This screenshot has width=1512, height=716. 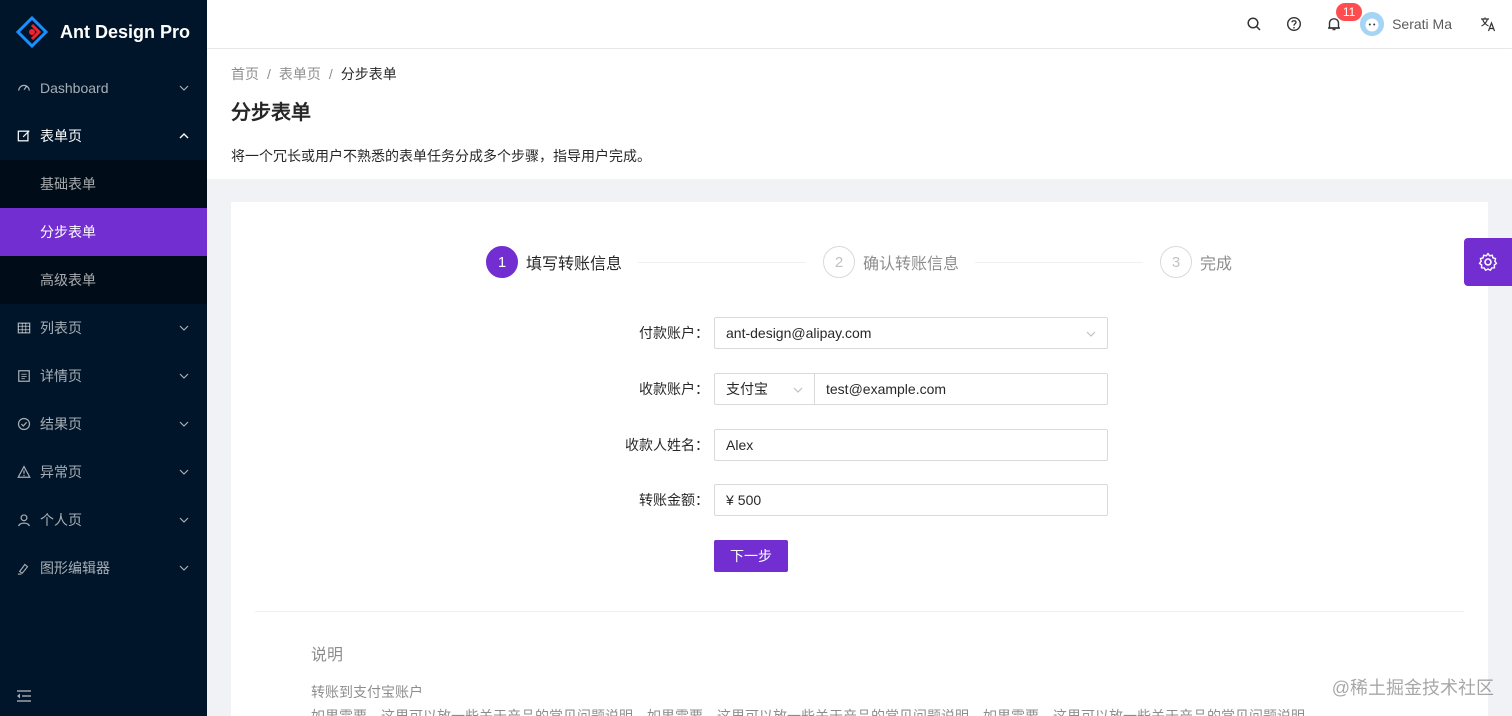 What do you see at coordinates (103, 280) in the screenshot?
I see `sidebar-item-advanced-form: 高级表单` at bounding box center [103, 280].